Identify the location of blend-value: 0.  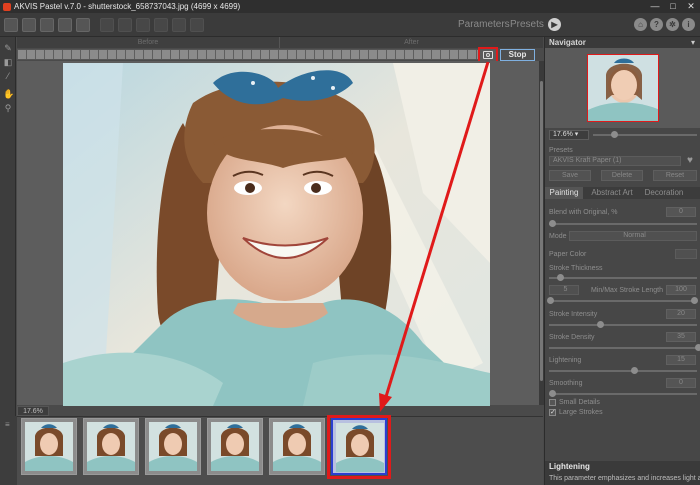
(681, 212).